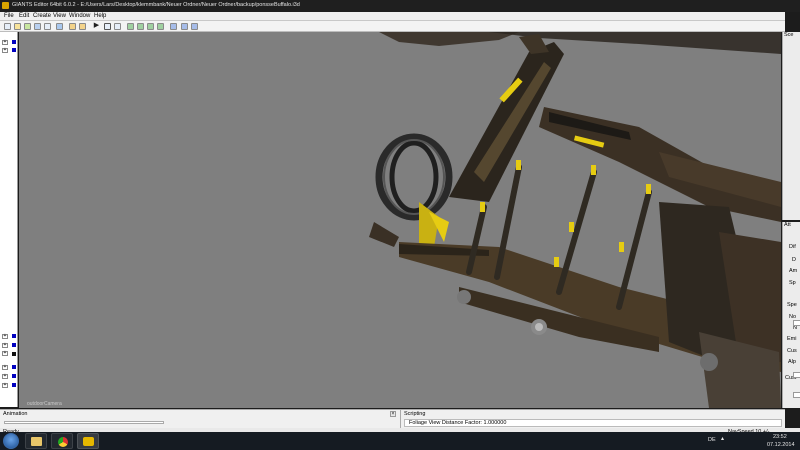 The image size is (800, 450). What do you see at coordinates (100, 16) in the screenshot?
I see `menu-help: Help` at bounding box center [100, 16].